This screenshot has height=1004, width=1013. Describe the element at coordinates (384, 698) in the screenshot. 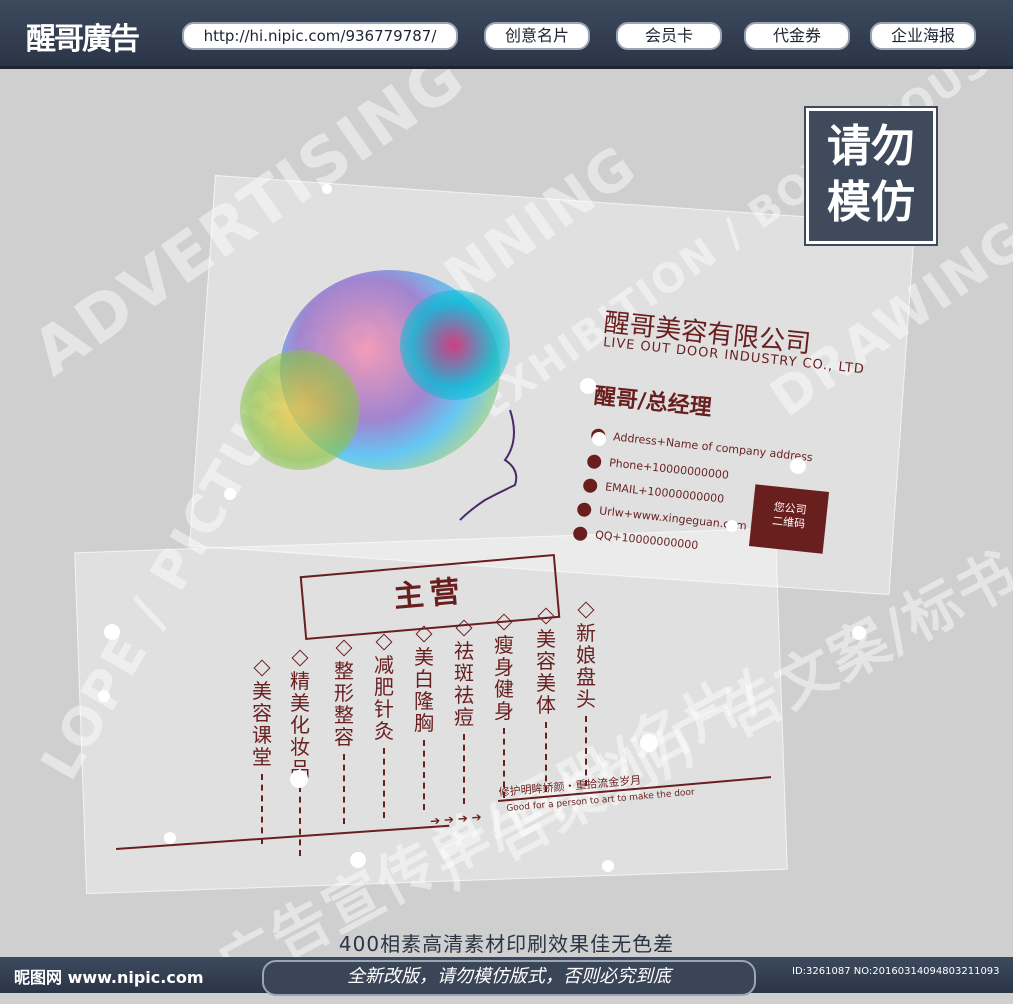

I see `service-label: 减肥针灸` at that location.